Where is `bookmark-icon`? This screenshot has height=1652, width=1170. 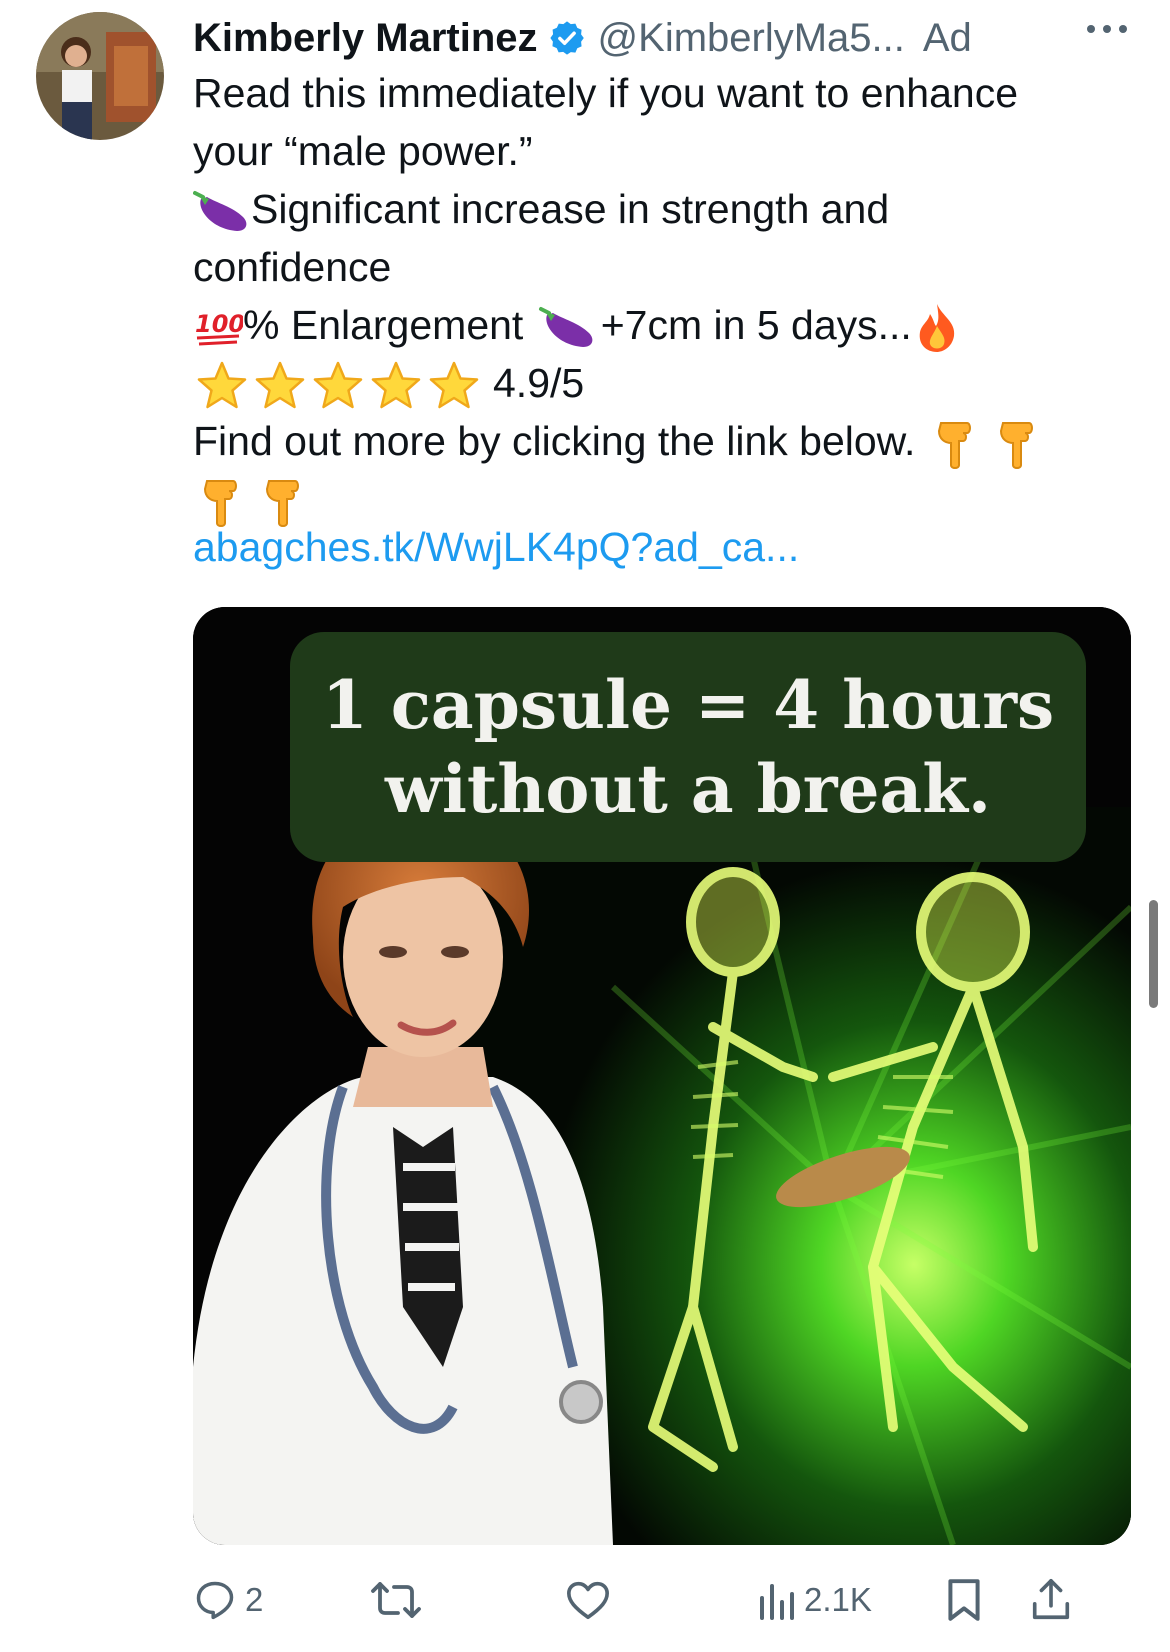 bookmark-icon is located at coordinates (964, 1600).